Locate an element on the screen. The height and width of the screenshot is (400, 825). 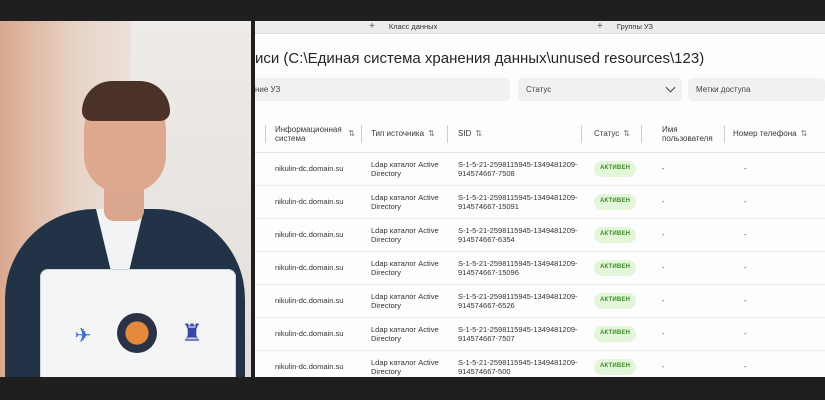
rocket-sticker-icon: ✈ is located at coordinates (83, 335).